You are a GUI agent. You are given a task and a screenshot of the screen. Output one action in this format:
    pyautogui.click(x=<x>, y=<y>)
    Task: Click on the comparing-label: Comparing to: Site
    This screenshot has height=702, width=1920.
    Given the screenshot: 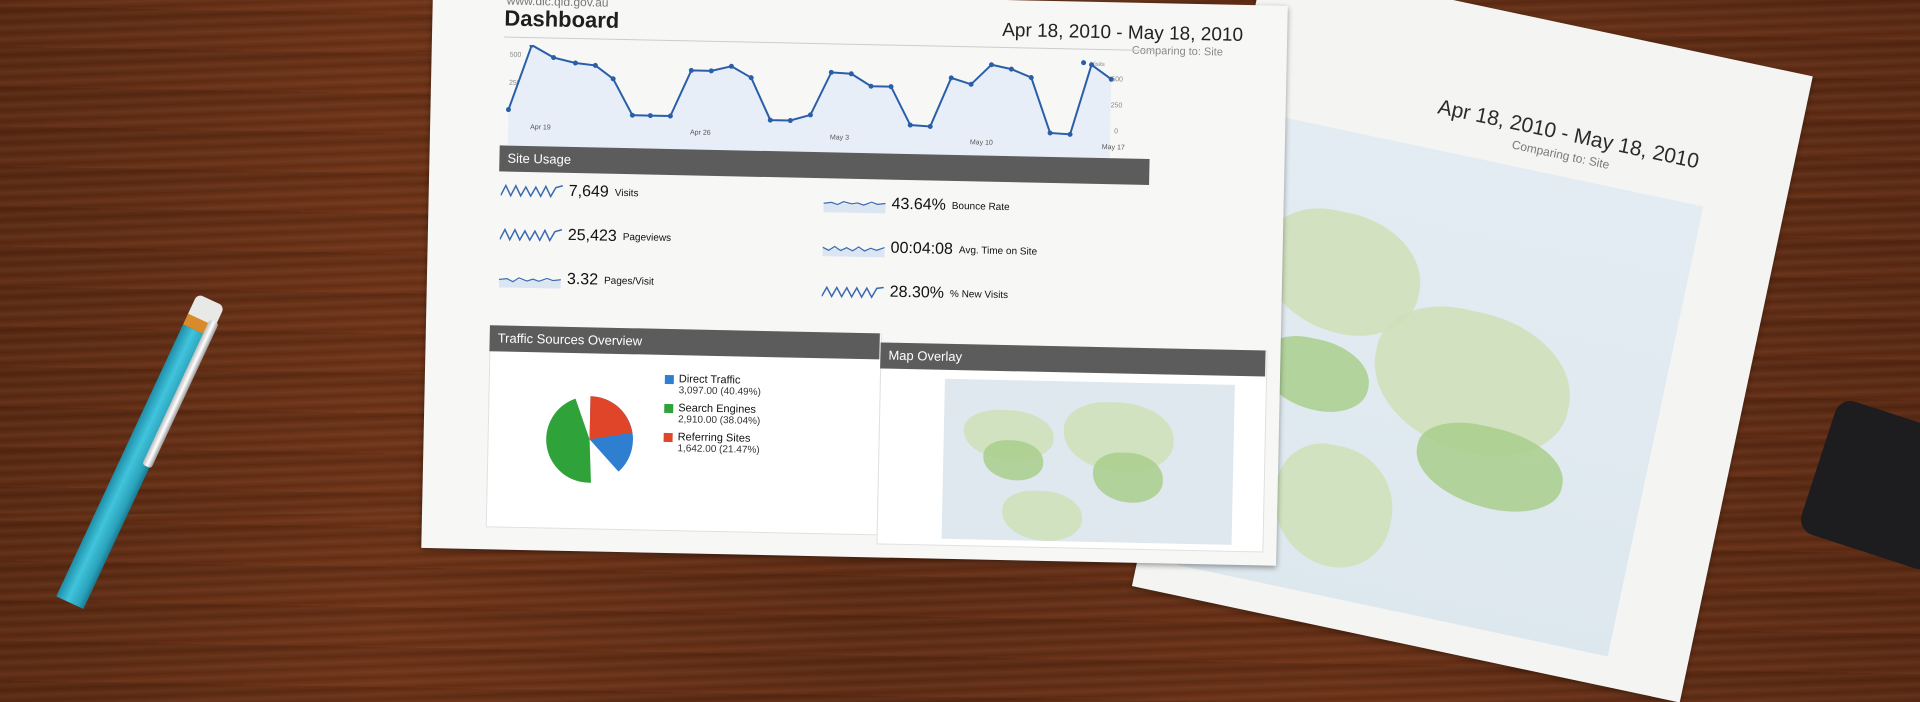 What is the action you would take?
    pyautogui.click(x=1177, y=51)
    